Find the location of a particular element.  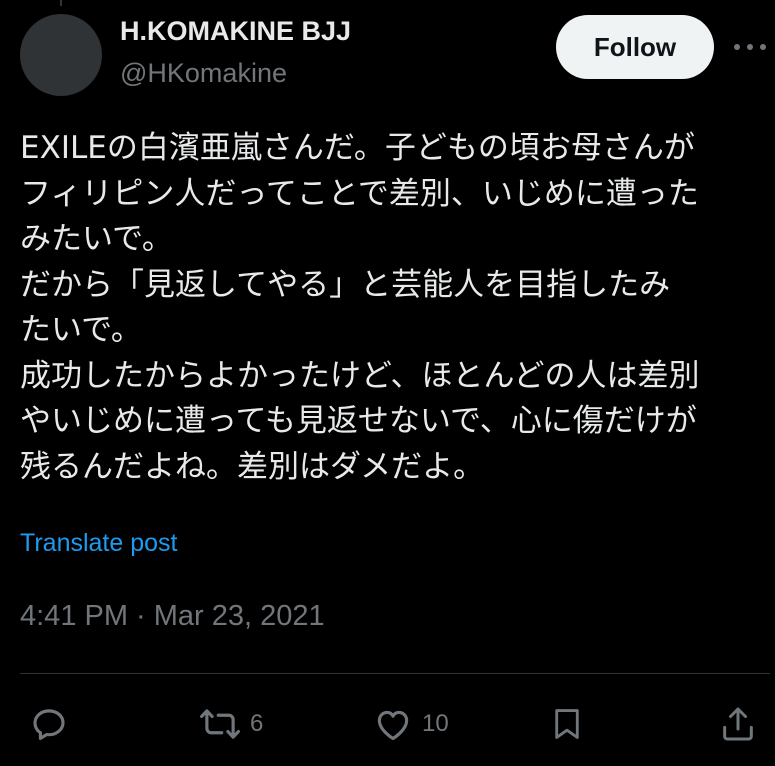

author-display-name: H.KOMAKINE BJJ is located at coordinates (235, 31).